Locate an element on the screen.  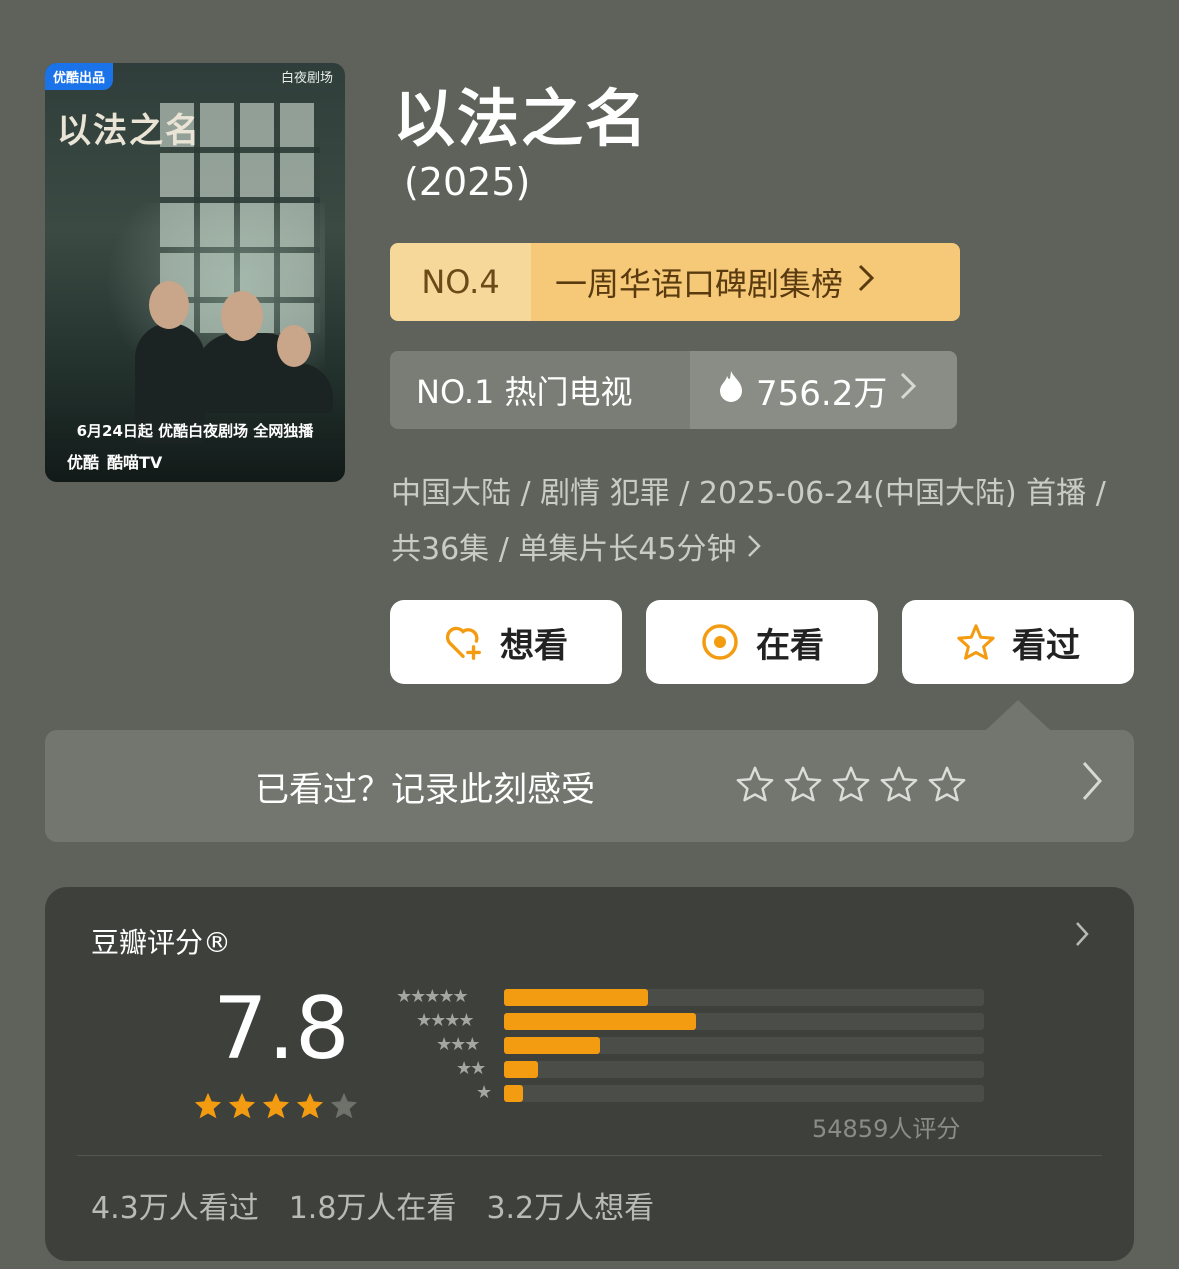
rank-badge-weekly: NO.4 一周华语口碑剧集榜 is located at coordinates (675, 282).